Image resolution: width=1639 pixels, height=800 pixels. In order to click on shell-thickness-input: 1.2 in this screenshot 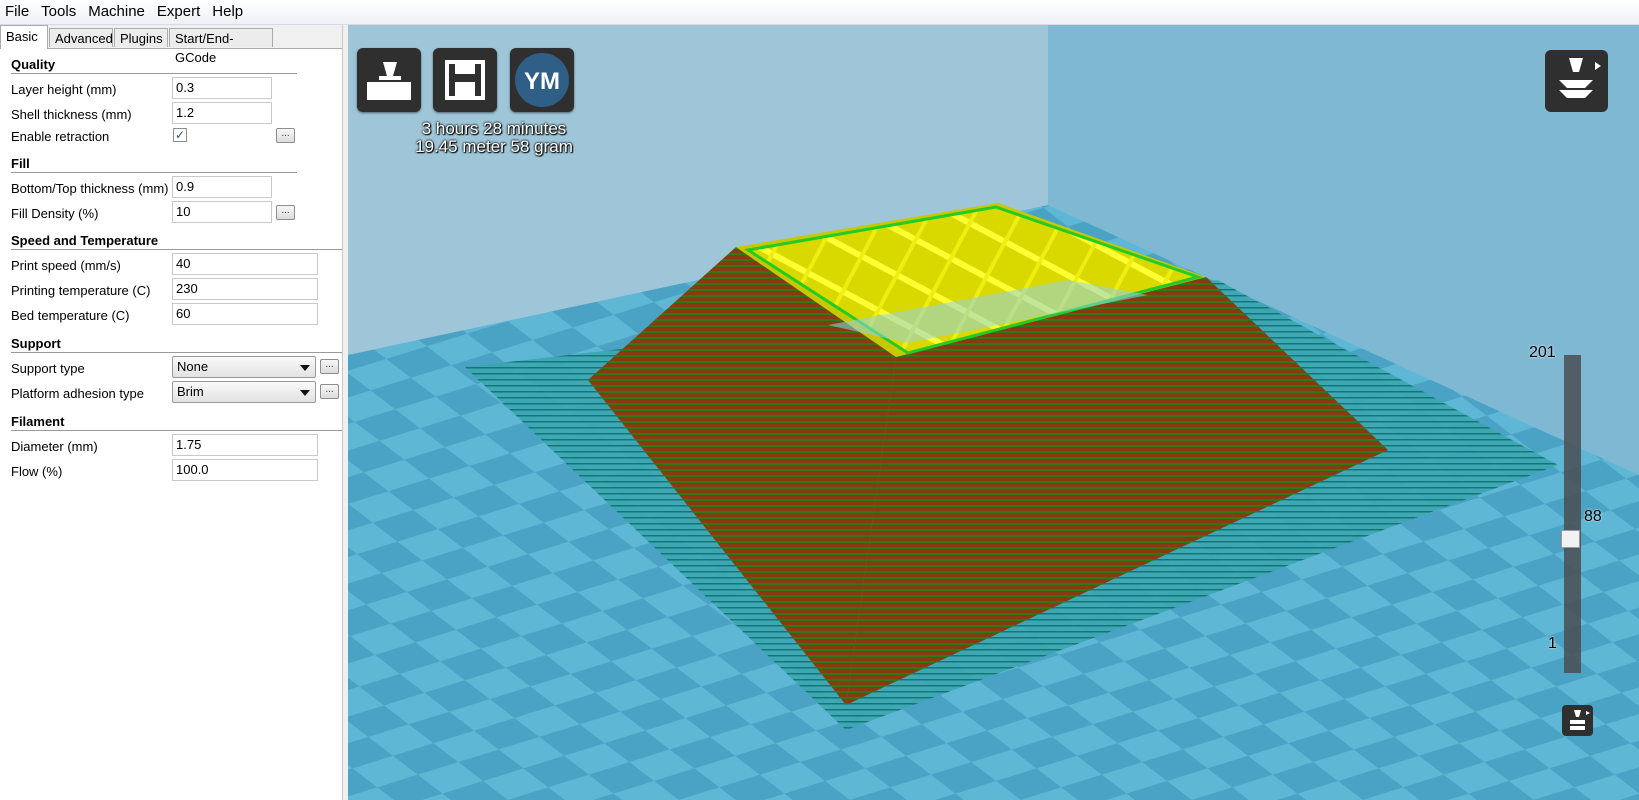, I will do `click(222, 113)`.